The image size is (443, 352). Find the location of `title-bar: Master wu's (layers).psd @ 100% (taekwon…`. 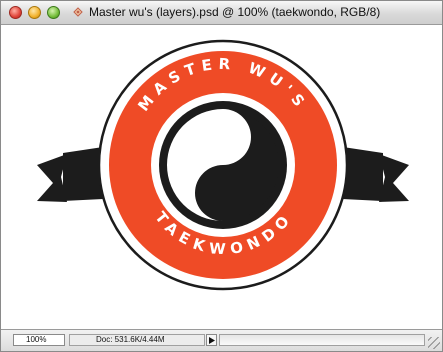

title-bar: Master wu's (layers).psd @ 100% (taekwon… is located at coordinates (221, 13).